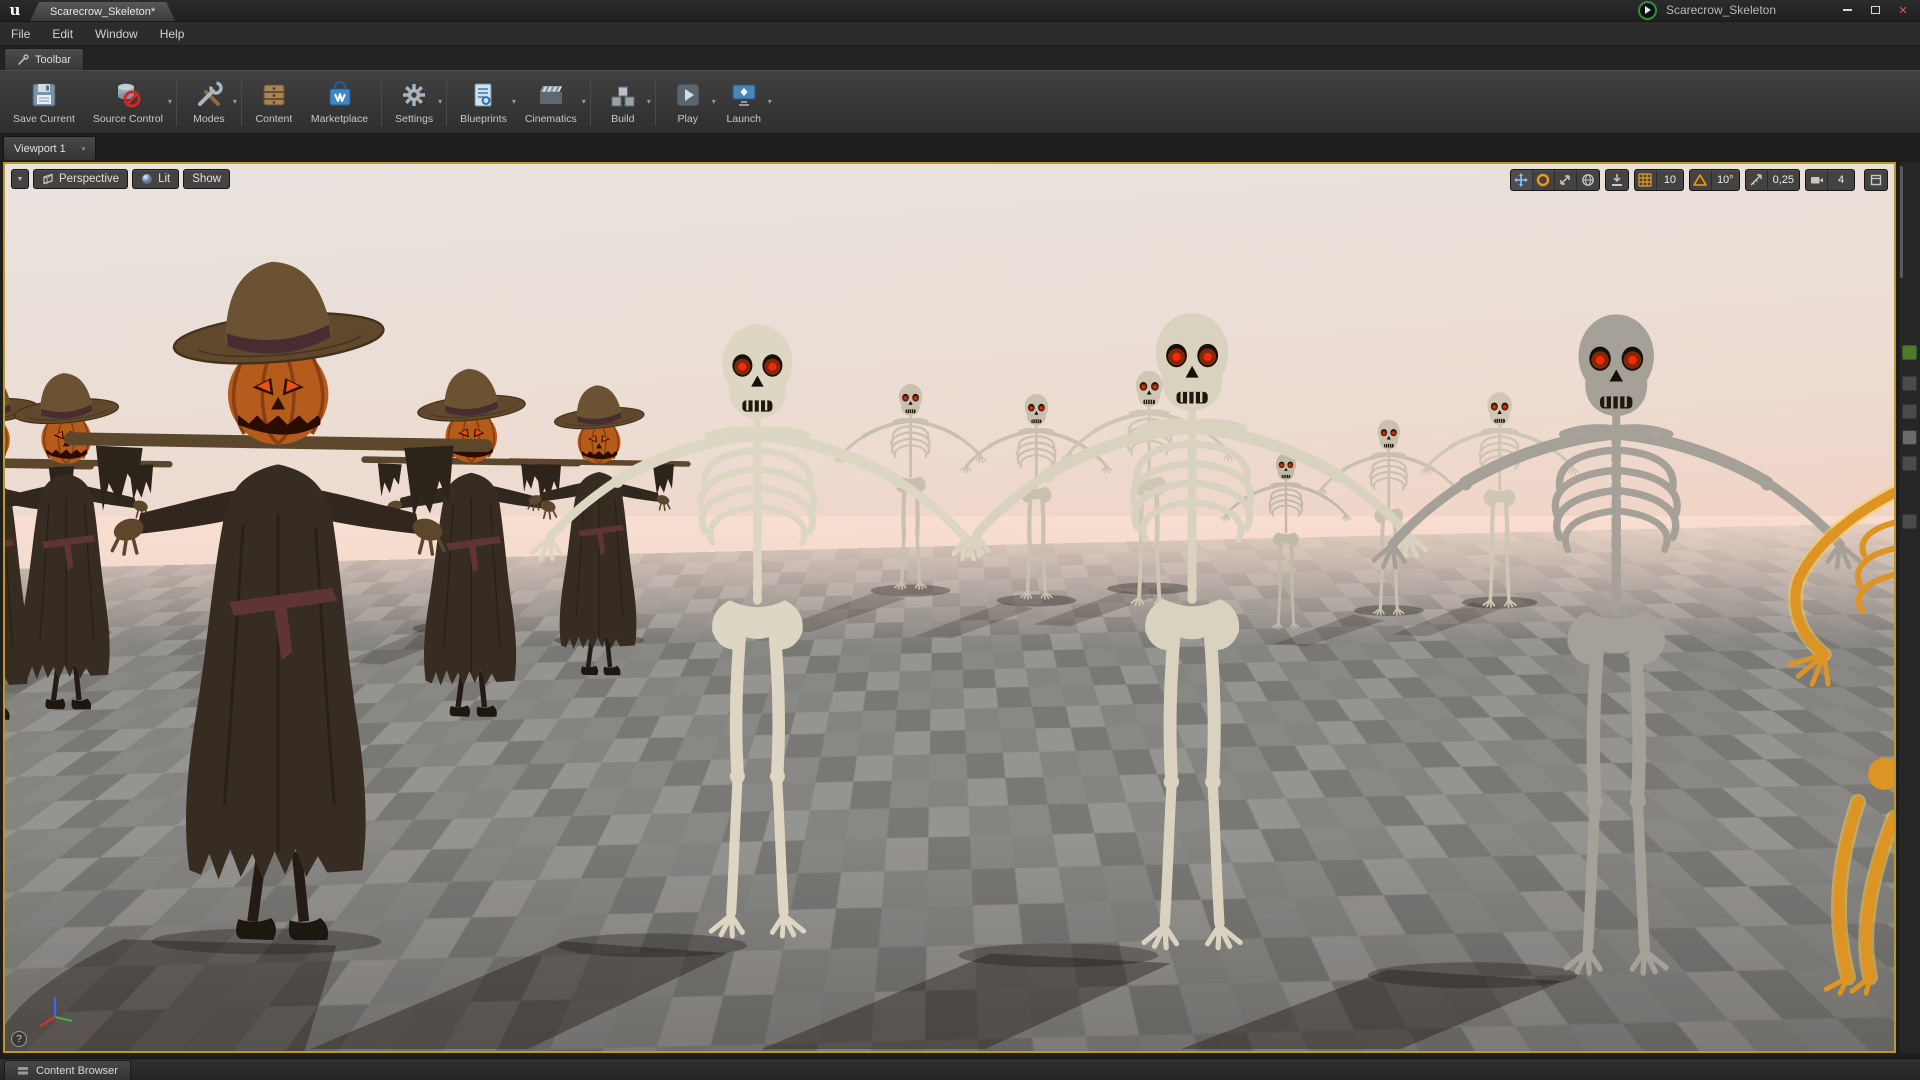  I want to click on content-button: Content, so click(274, 102).